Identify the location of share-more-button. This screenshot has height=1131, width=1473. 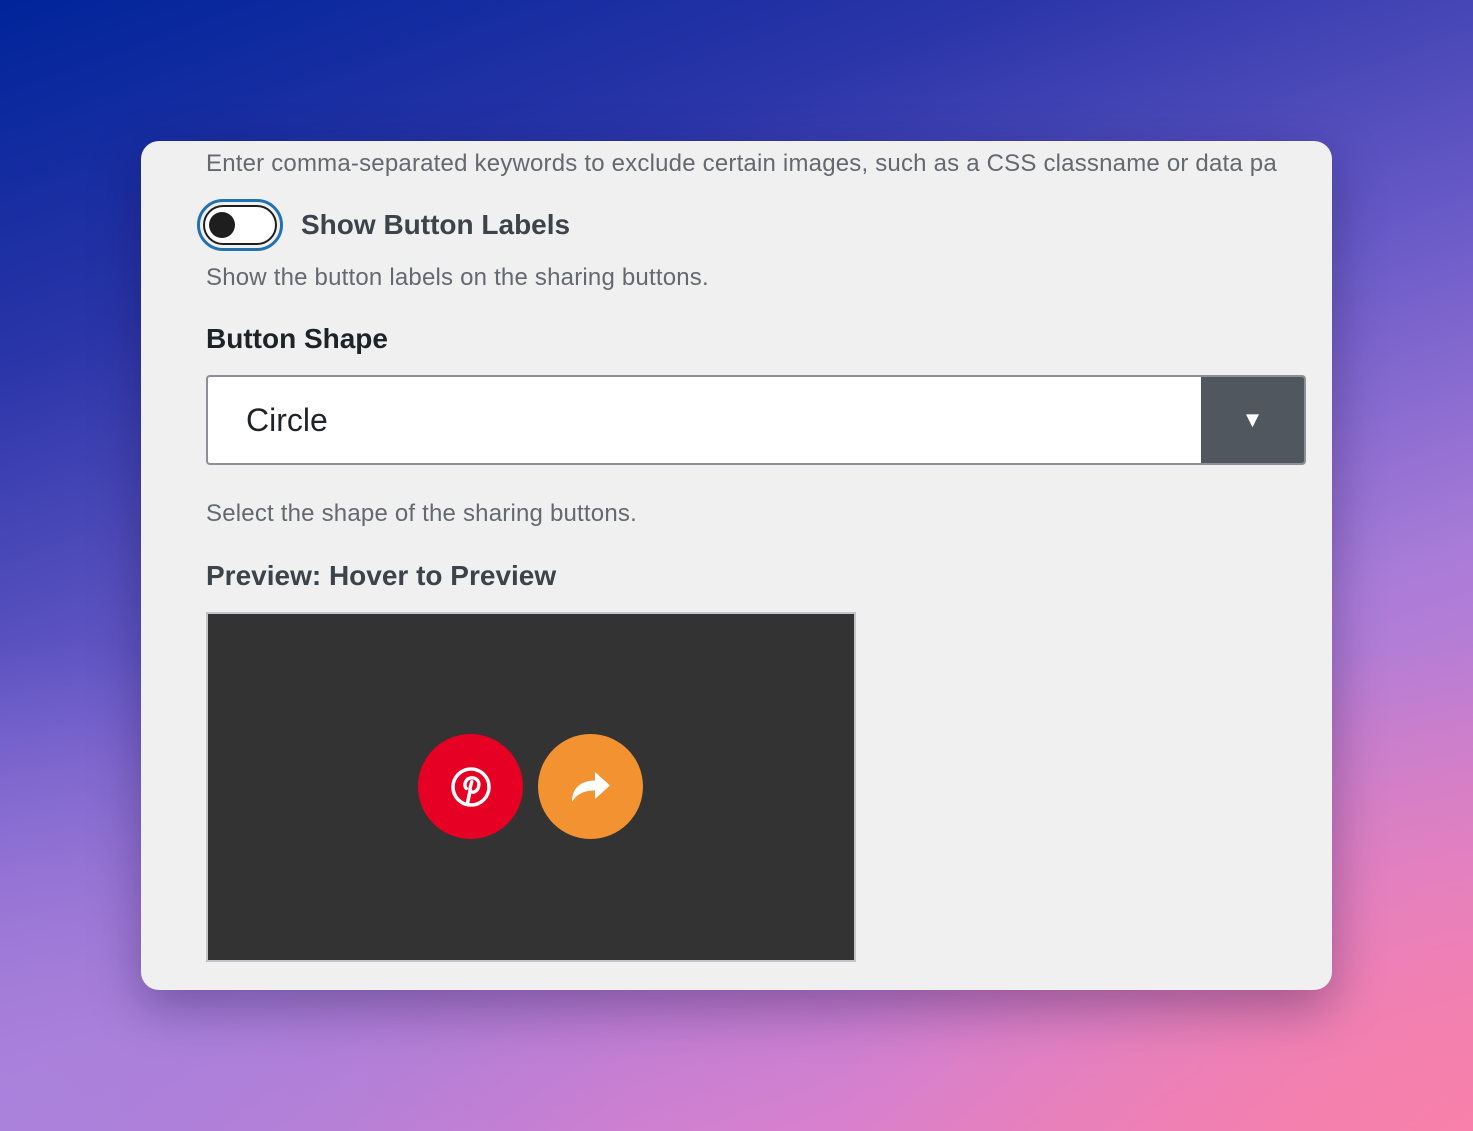
(590, 786).